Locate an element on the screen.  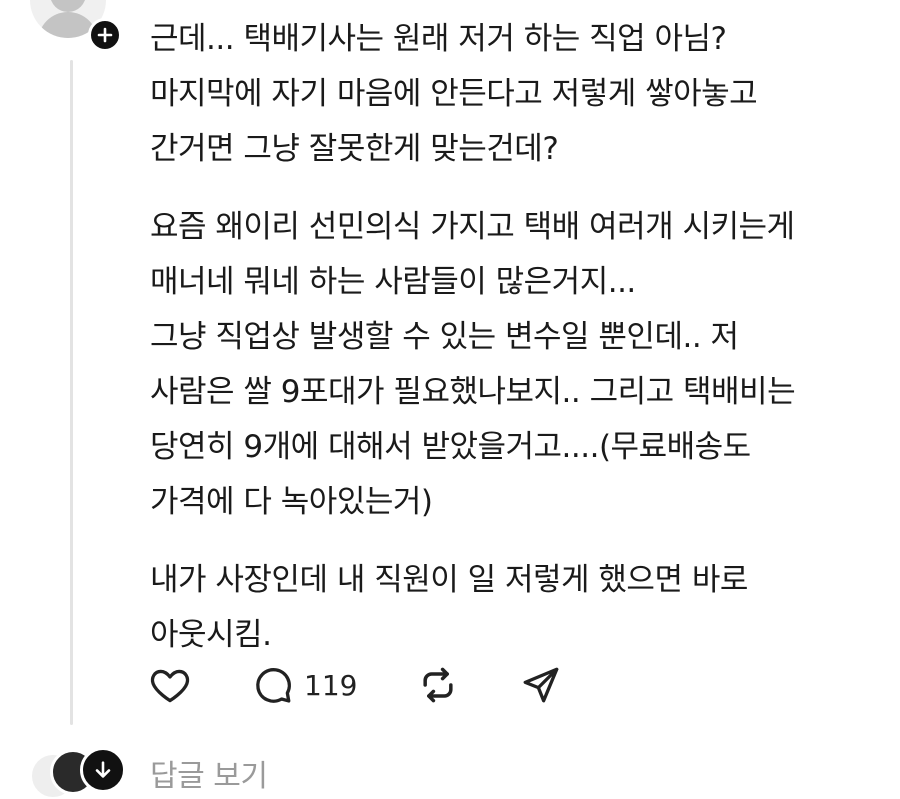
post-line: 가격에 다 녹아있는거) is located at coordinates (291, 502).